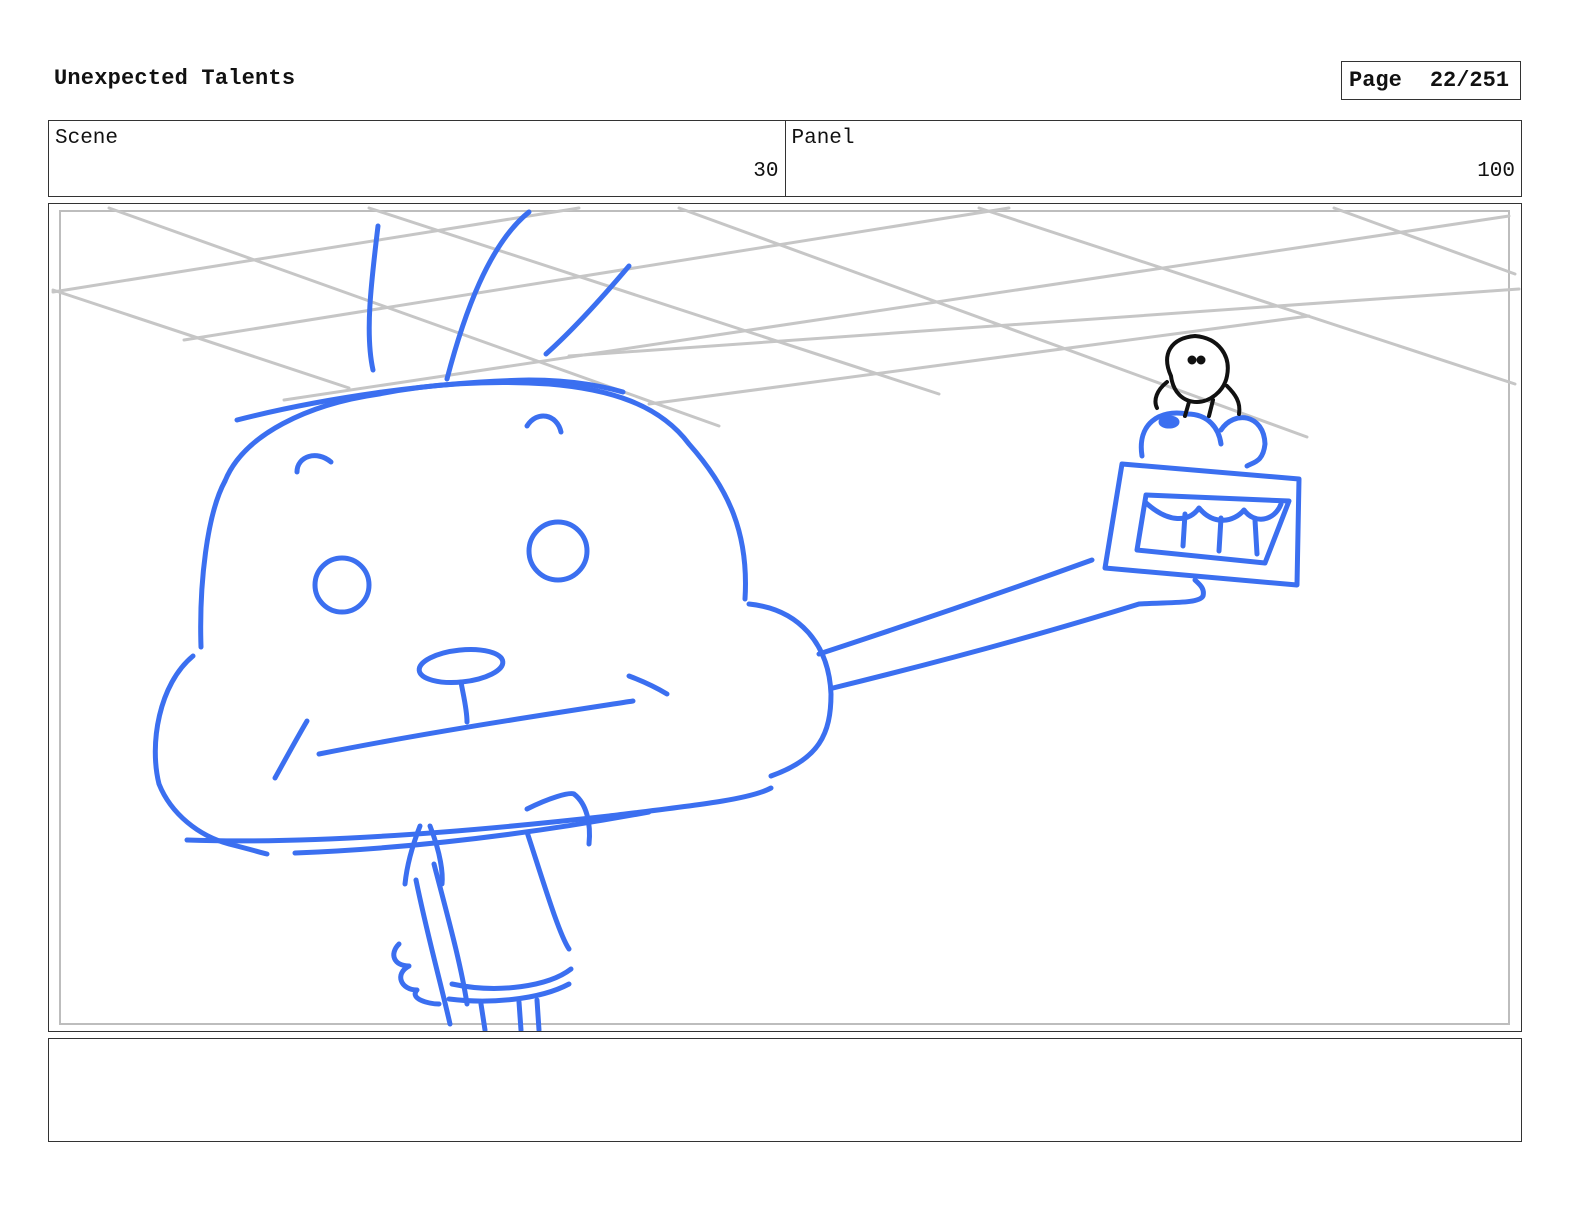  Describe the element at coordinates (785, 1090) in the screenshot. I see `panel-notes` at that location.